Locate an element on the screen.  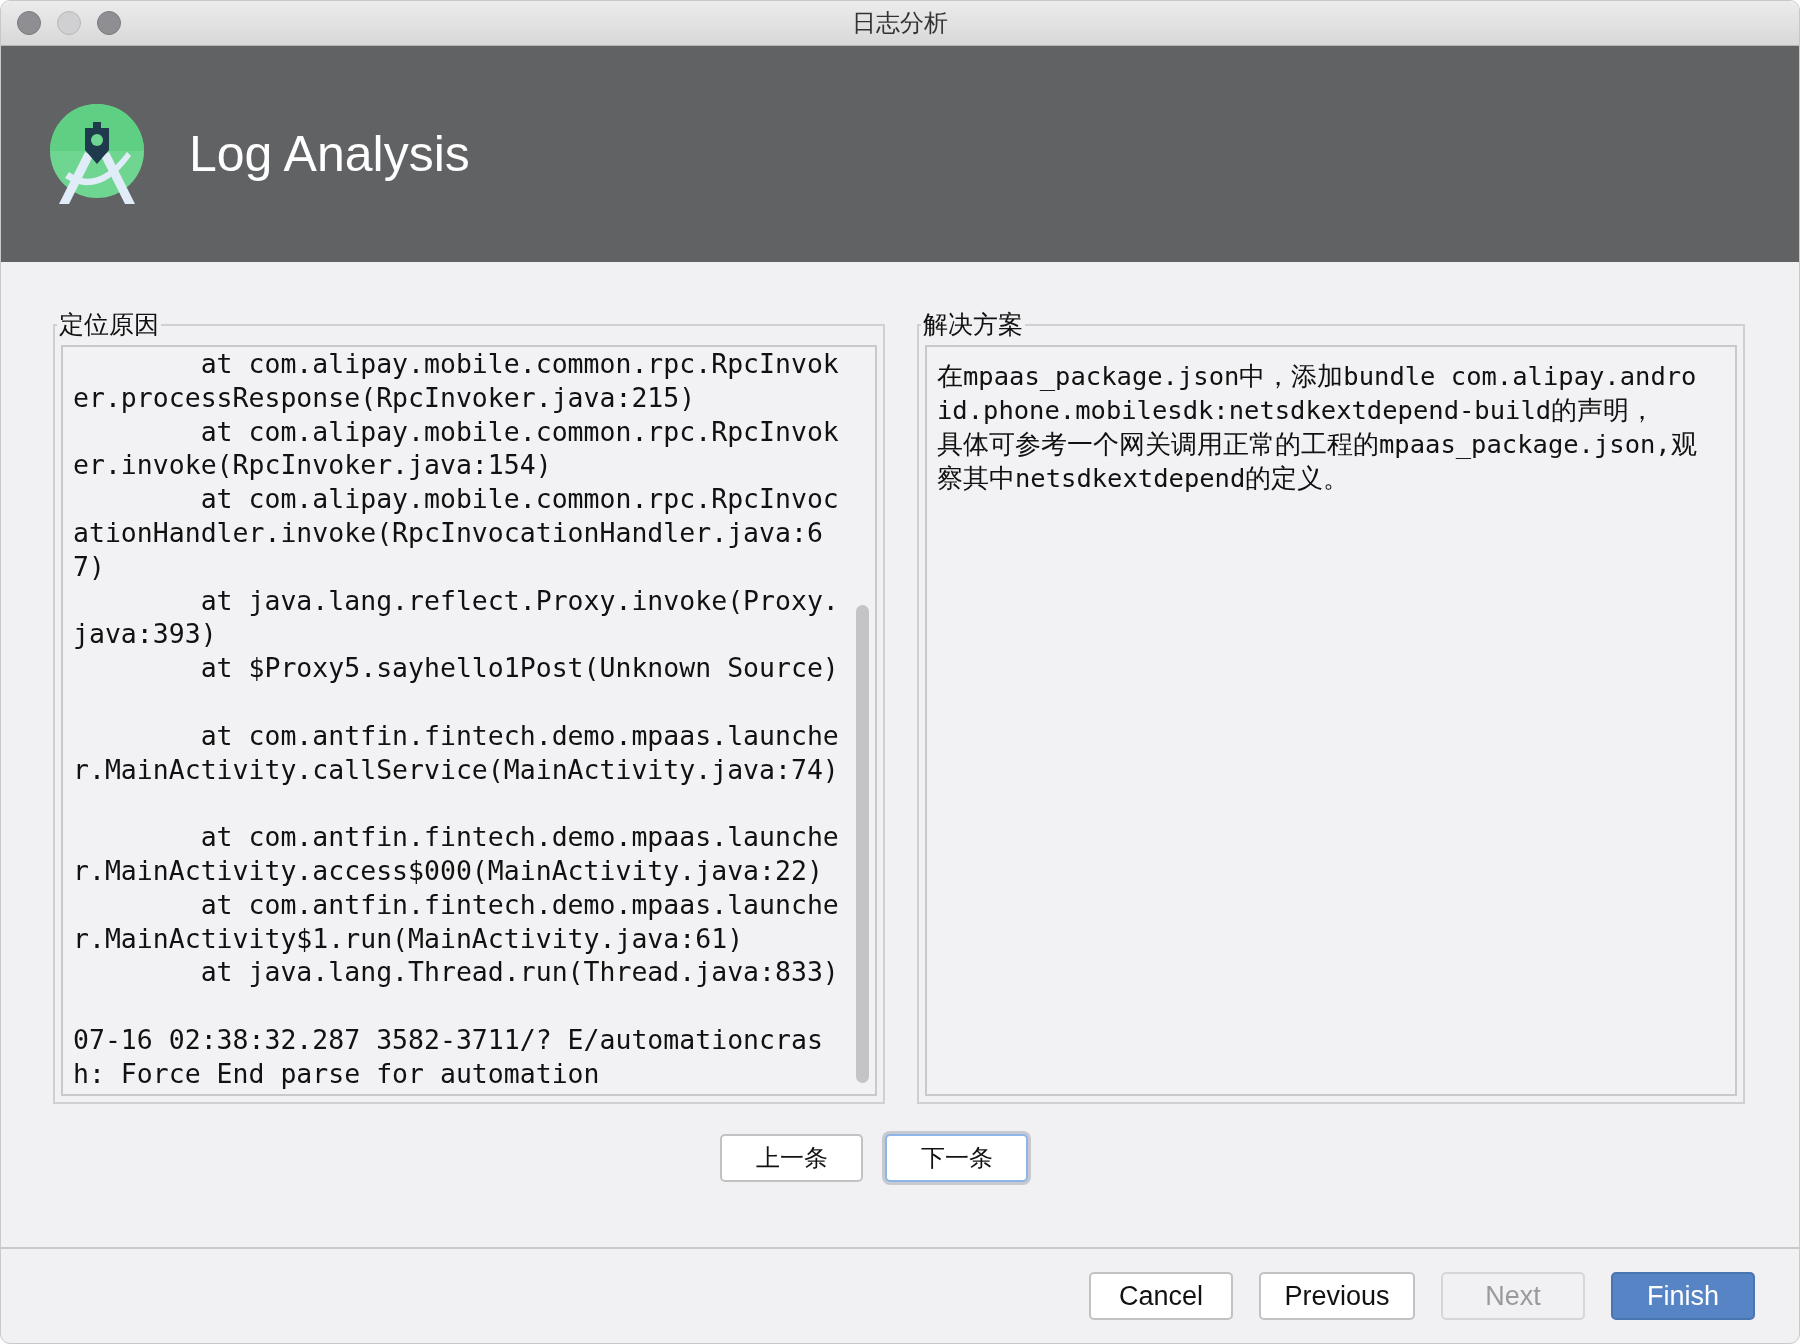
compass-logo-icon is located at coordinates (97, 154).